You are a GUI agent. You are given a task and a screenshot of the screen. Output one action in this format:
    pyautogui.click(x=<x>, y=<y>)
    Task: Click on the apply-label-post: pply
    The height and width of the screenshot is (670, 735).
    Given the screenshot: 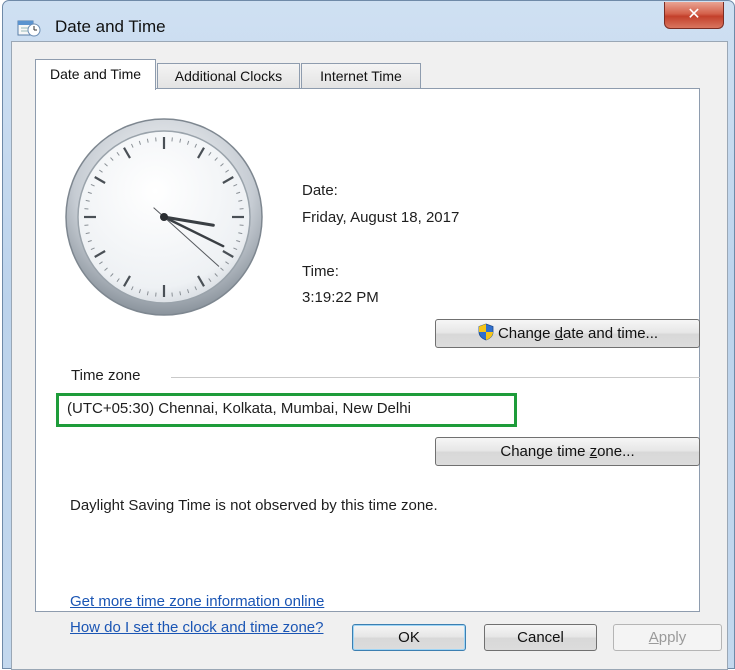 What is the action you would take?
    pyautogui.click(x=673, y=637)
    